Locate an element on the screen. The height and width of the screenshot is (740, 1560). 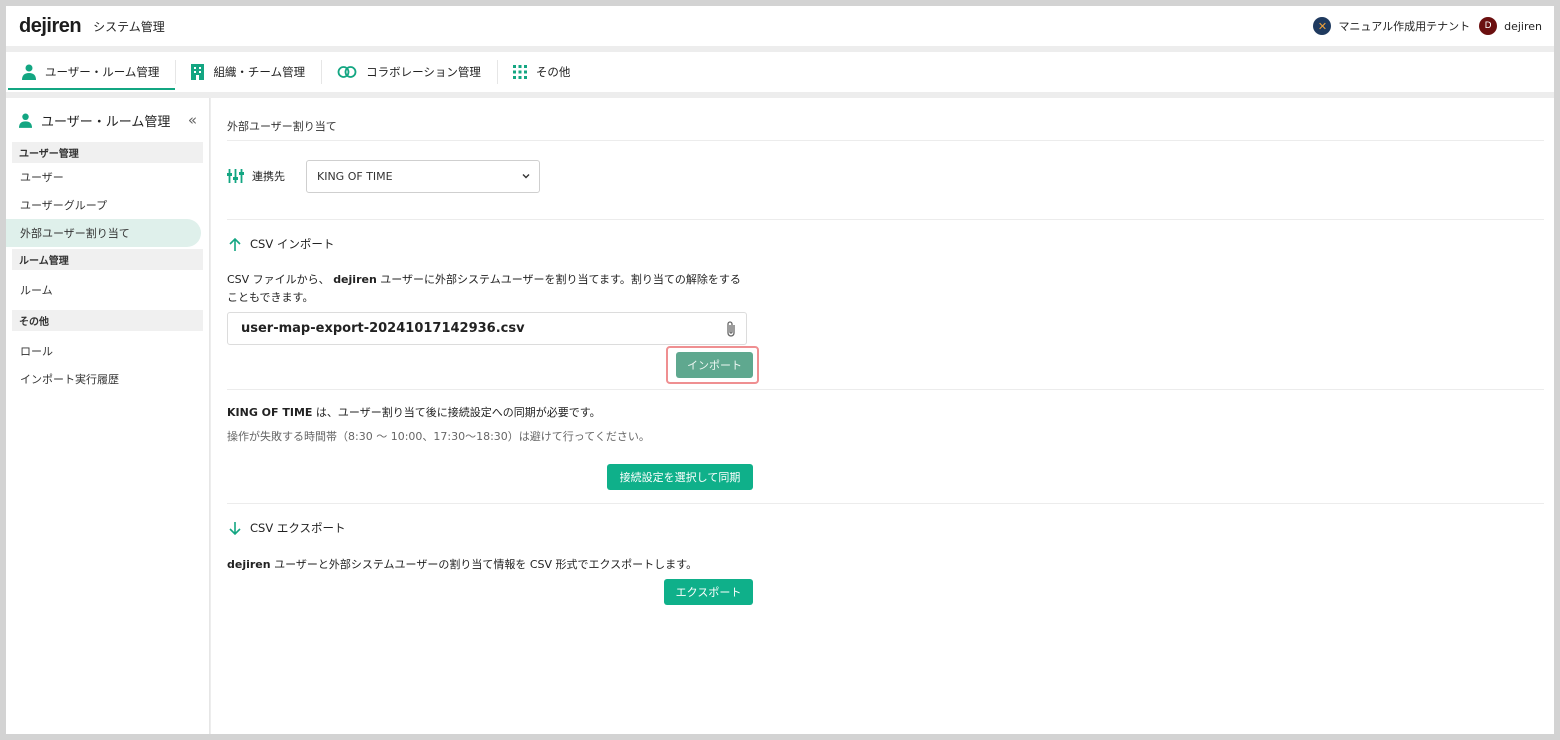
top-nav: ユーザー・ルーム管理 組織・チーム管理 コラボレーション管理 その他 is located at coordinates (780, 72).